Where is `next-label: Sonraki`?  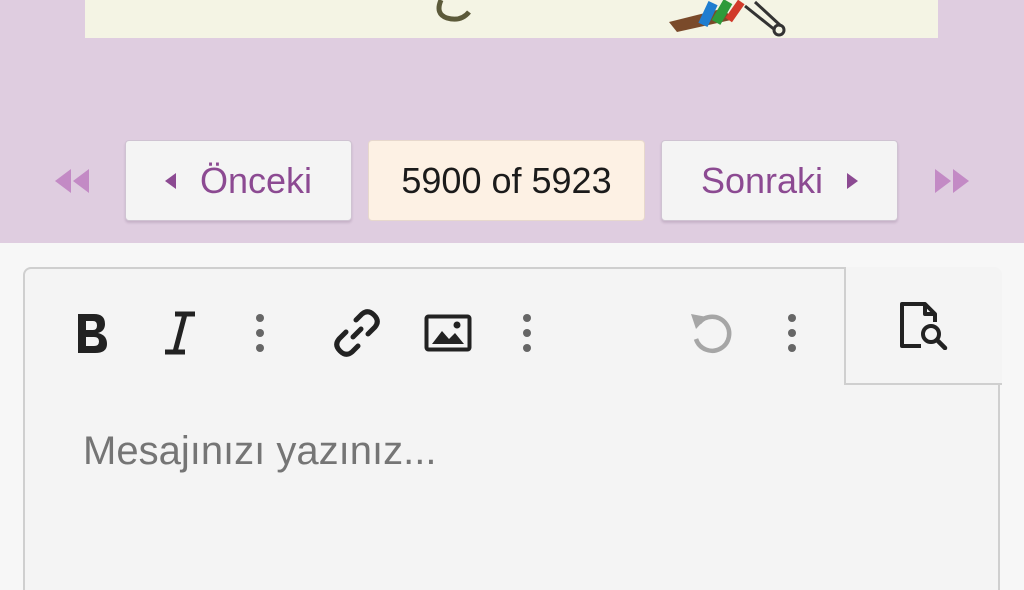 next-label: Sonraki is located at coordinates (762, 180).